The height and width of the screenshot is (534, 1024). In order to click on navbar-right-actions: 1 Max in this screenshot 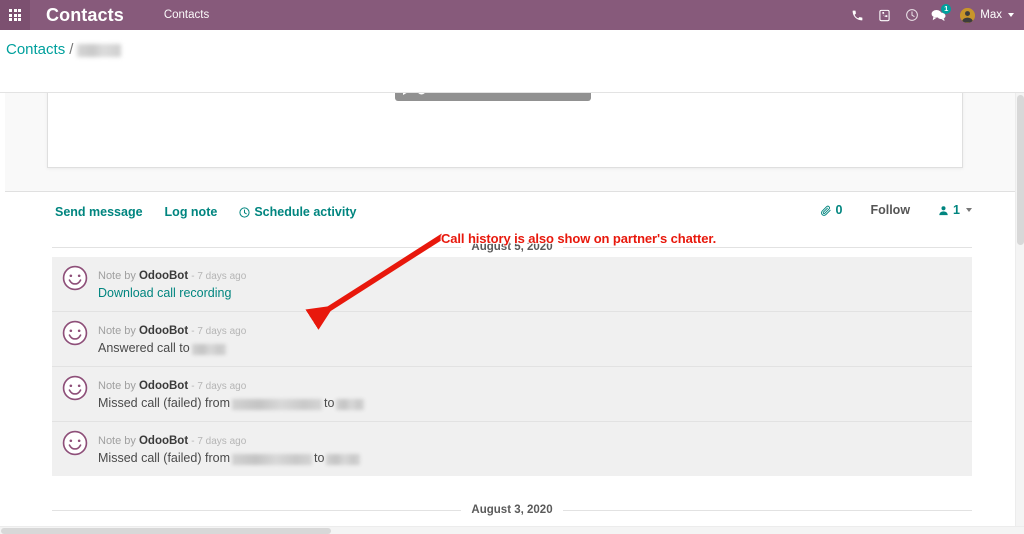, I will do `click(934, 15)`.